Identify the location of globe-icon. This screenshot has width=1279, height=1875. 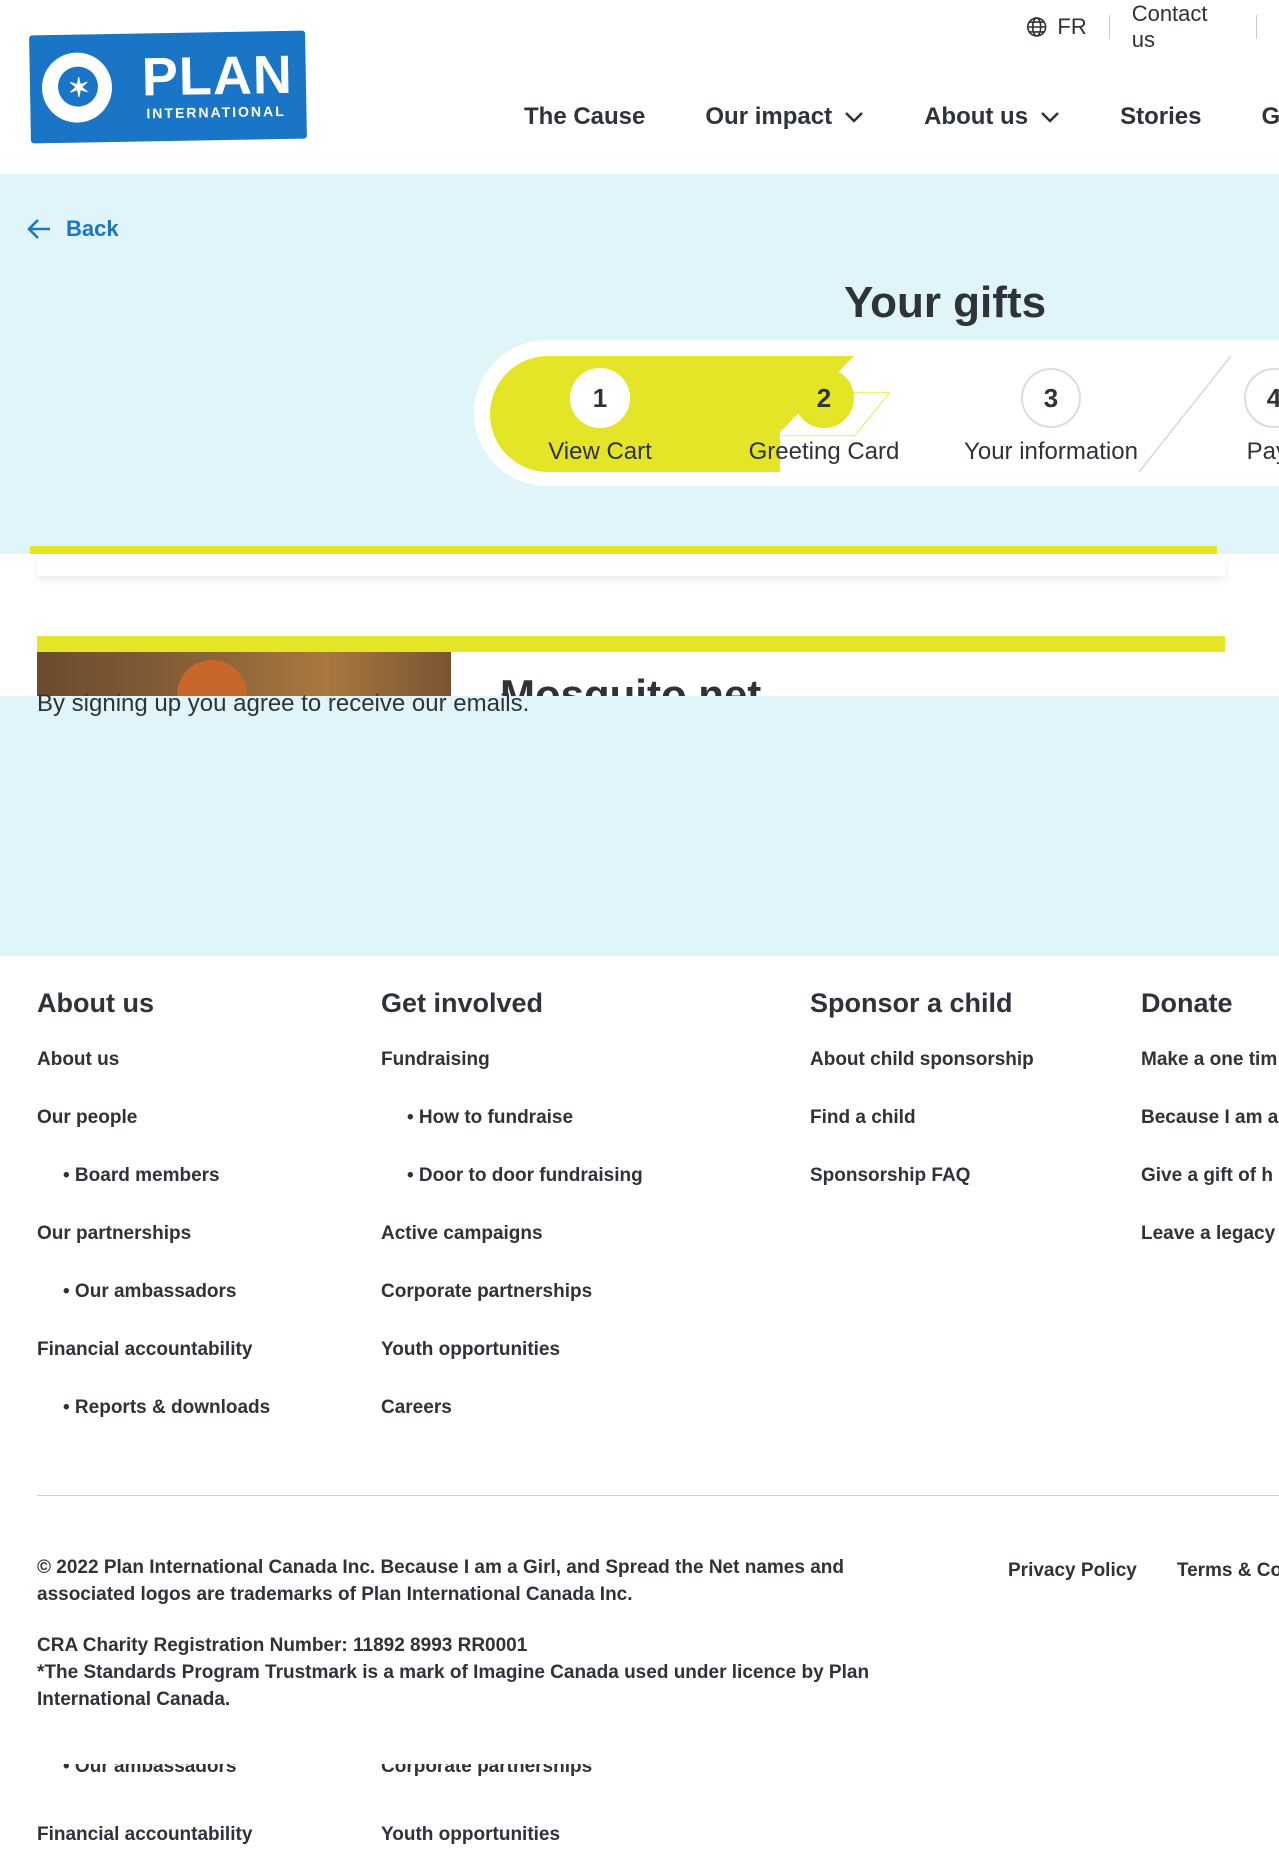
(1036, 27).